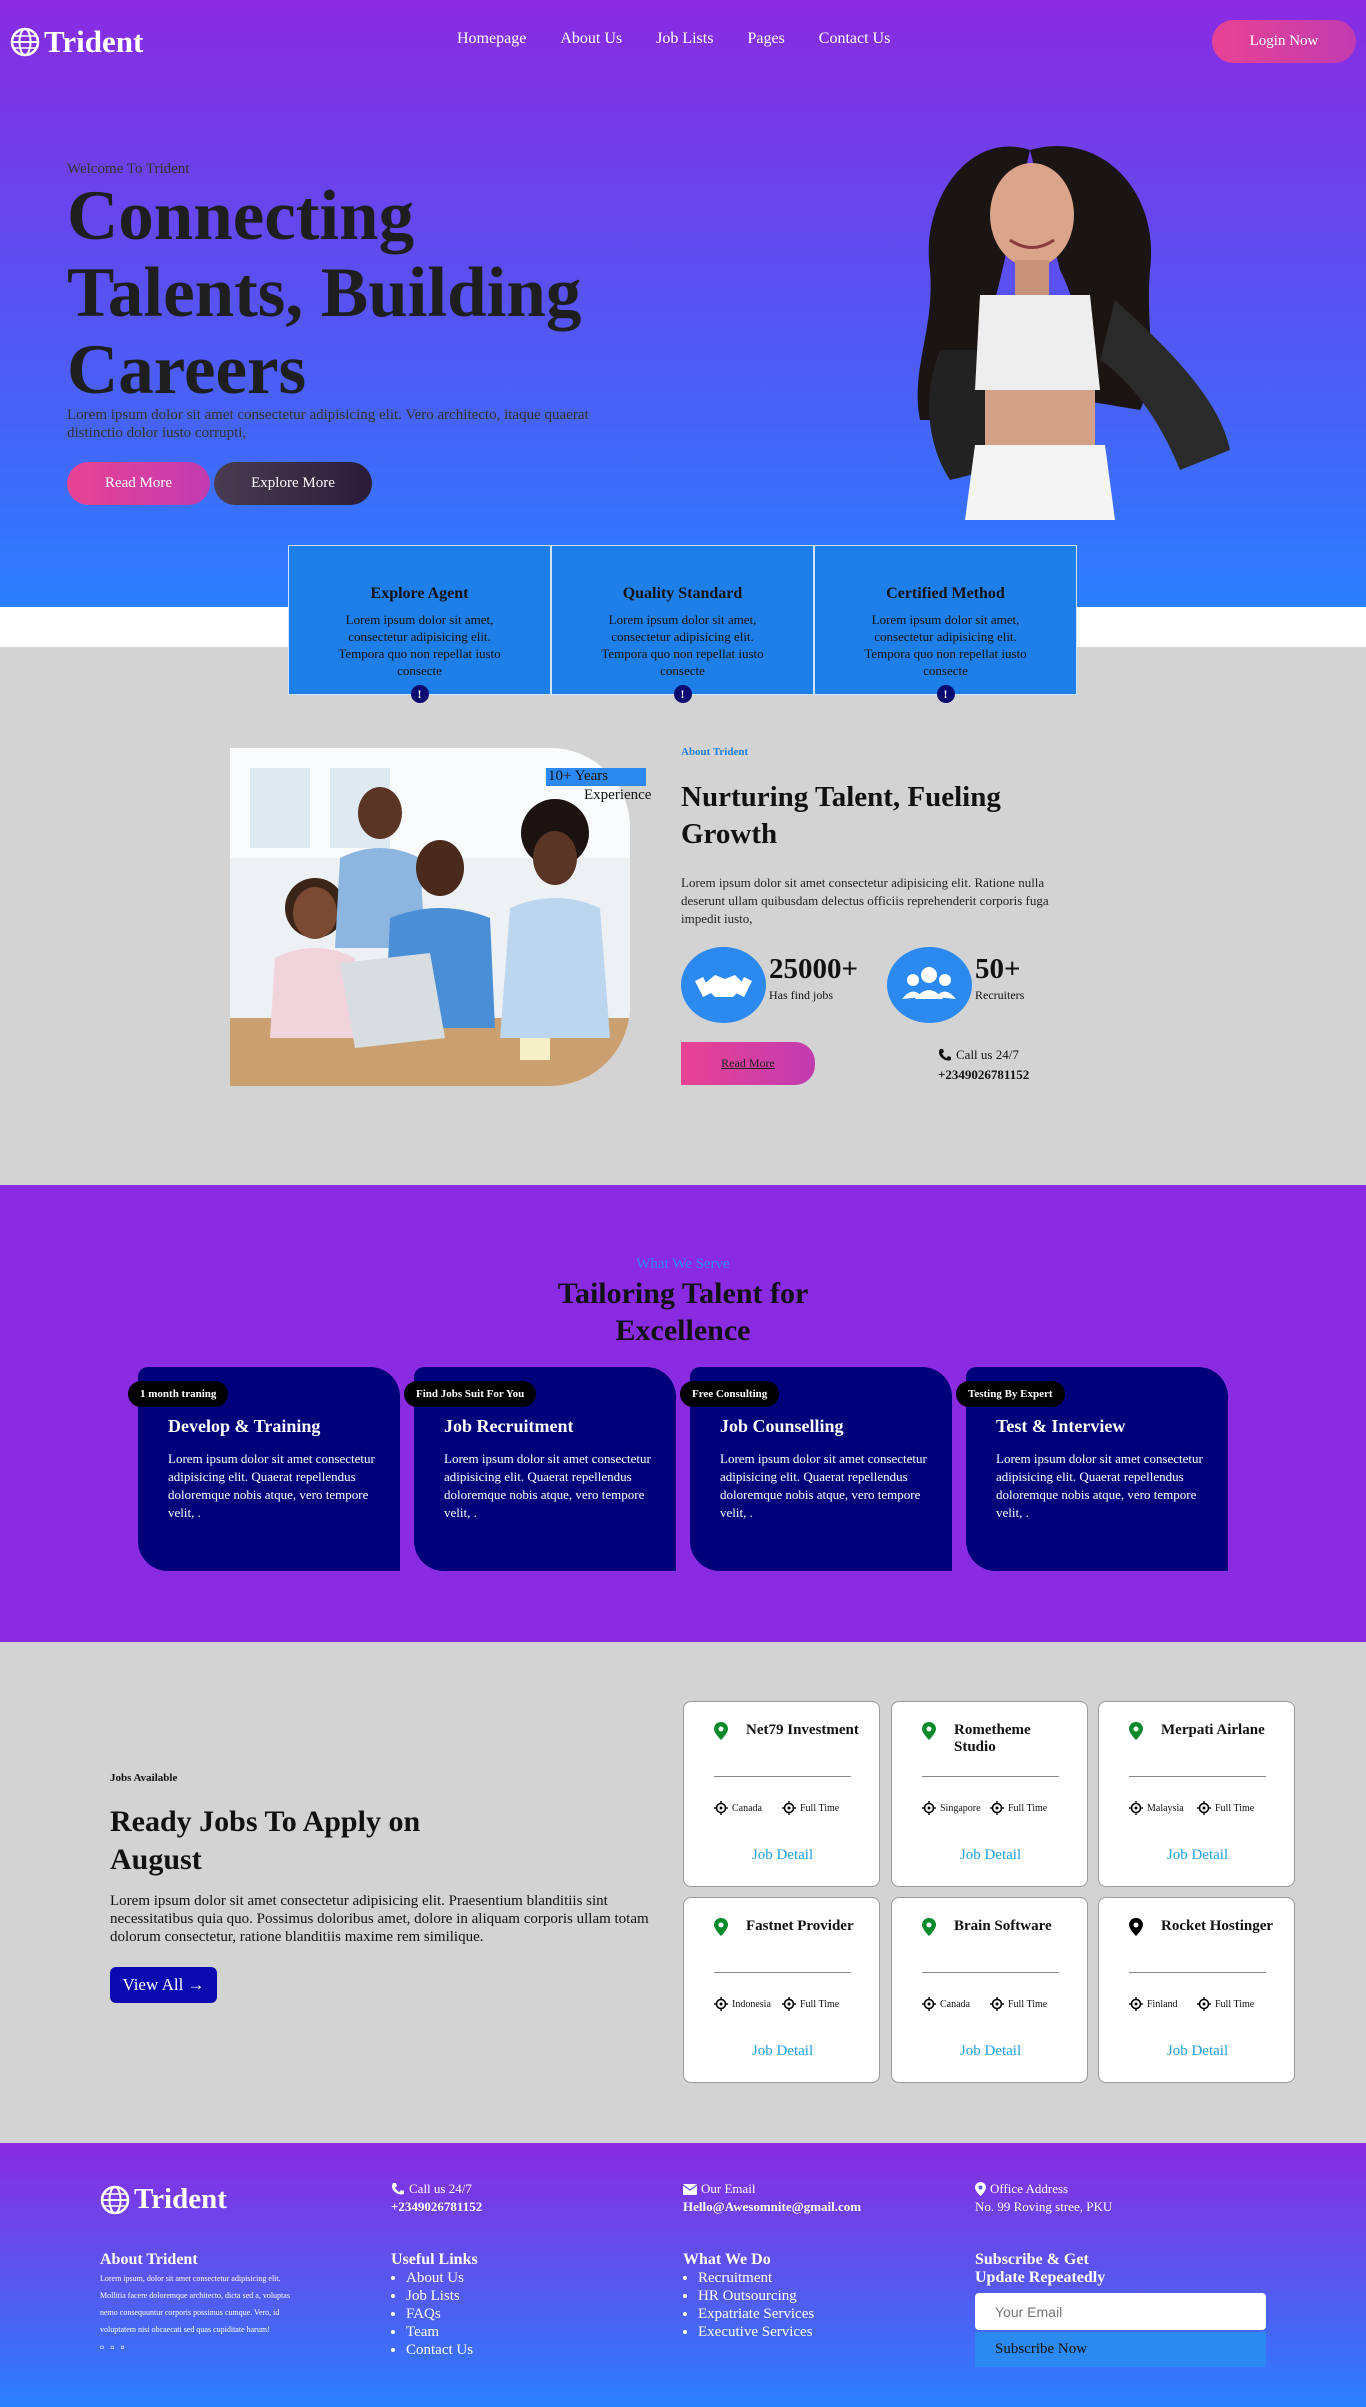 The width and height of the screenshot is (1366, 2407). Describe the element at coordinates (265, 1840) in the screenshot. I see `jobs-title: Ready Jobs To Apply on August` at that location.